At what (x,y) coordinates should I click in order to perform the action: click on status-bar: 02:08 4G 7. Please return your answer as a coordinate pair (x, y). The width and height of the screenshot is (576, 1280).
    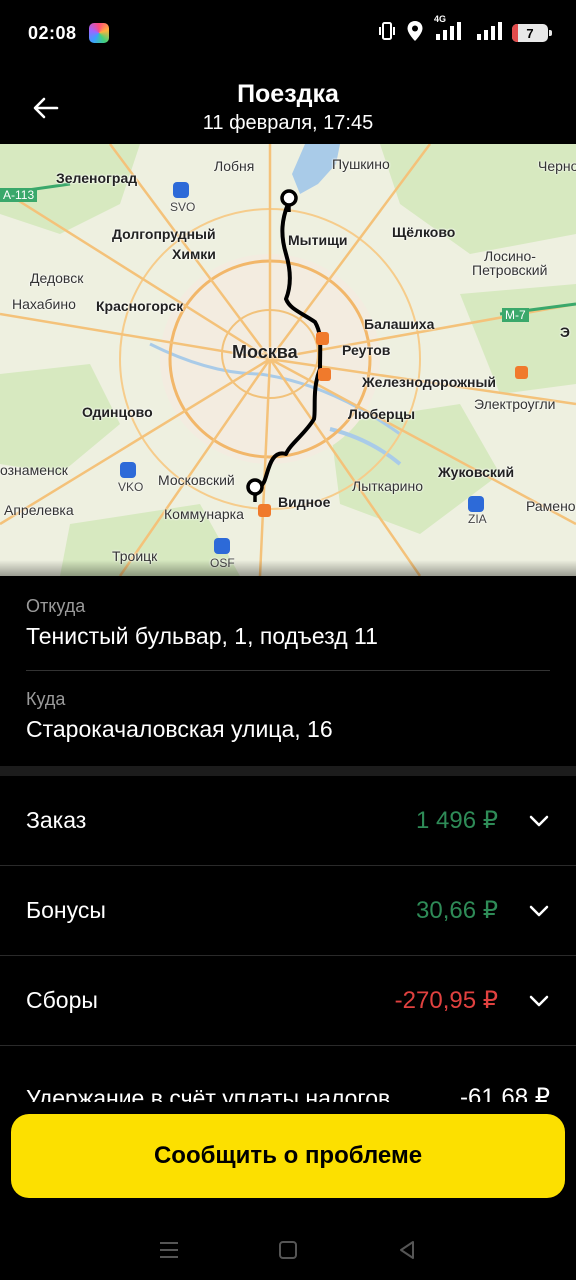
    Looking at the image, I should click on (288, 33).